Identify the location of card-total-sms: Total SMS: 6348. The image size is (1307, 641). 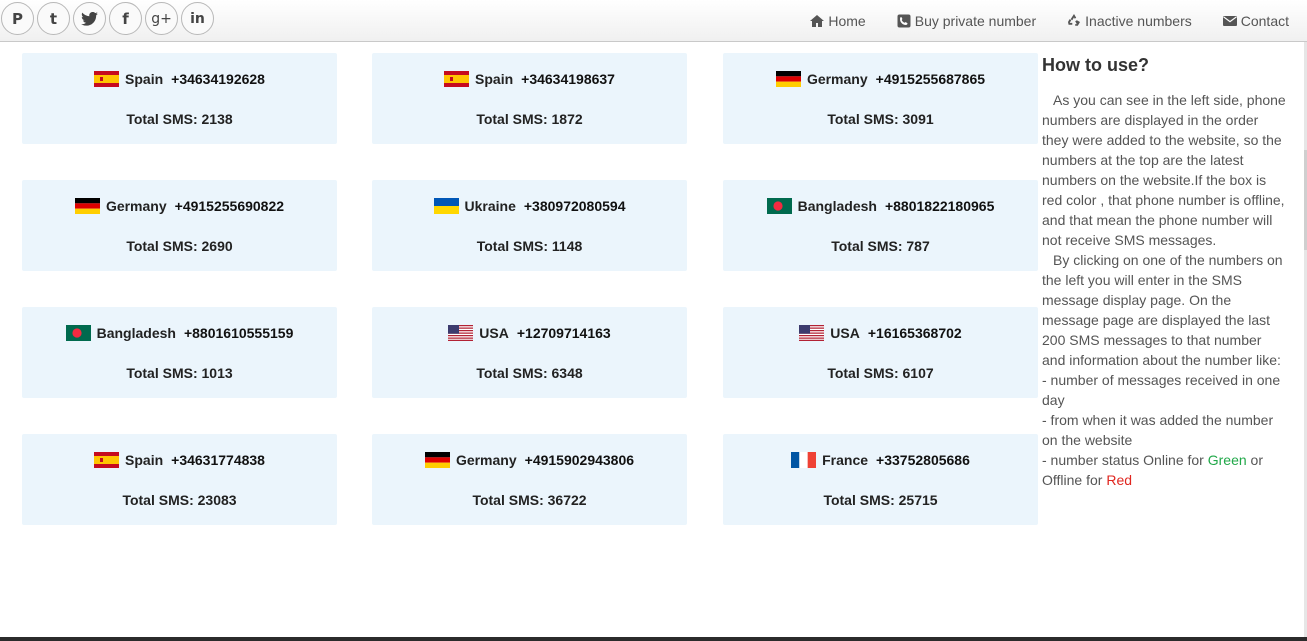
(529, 373).